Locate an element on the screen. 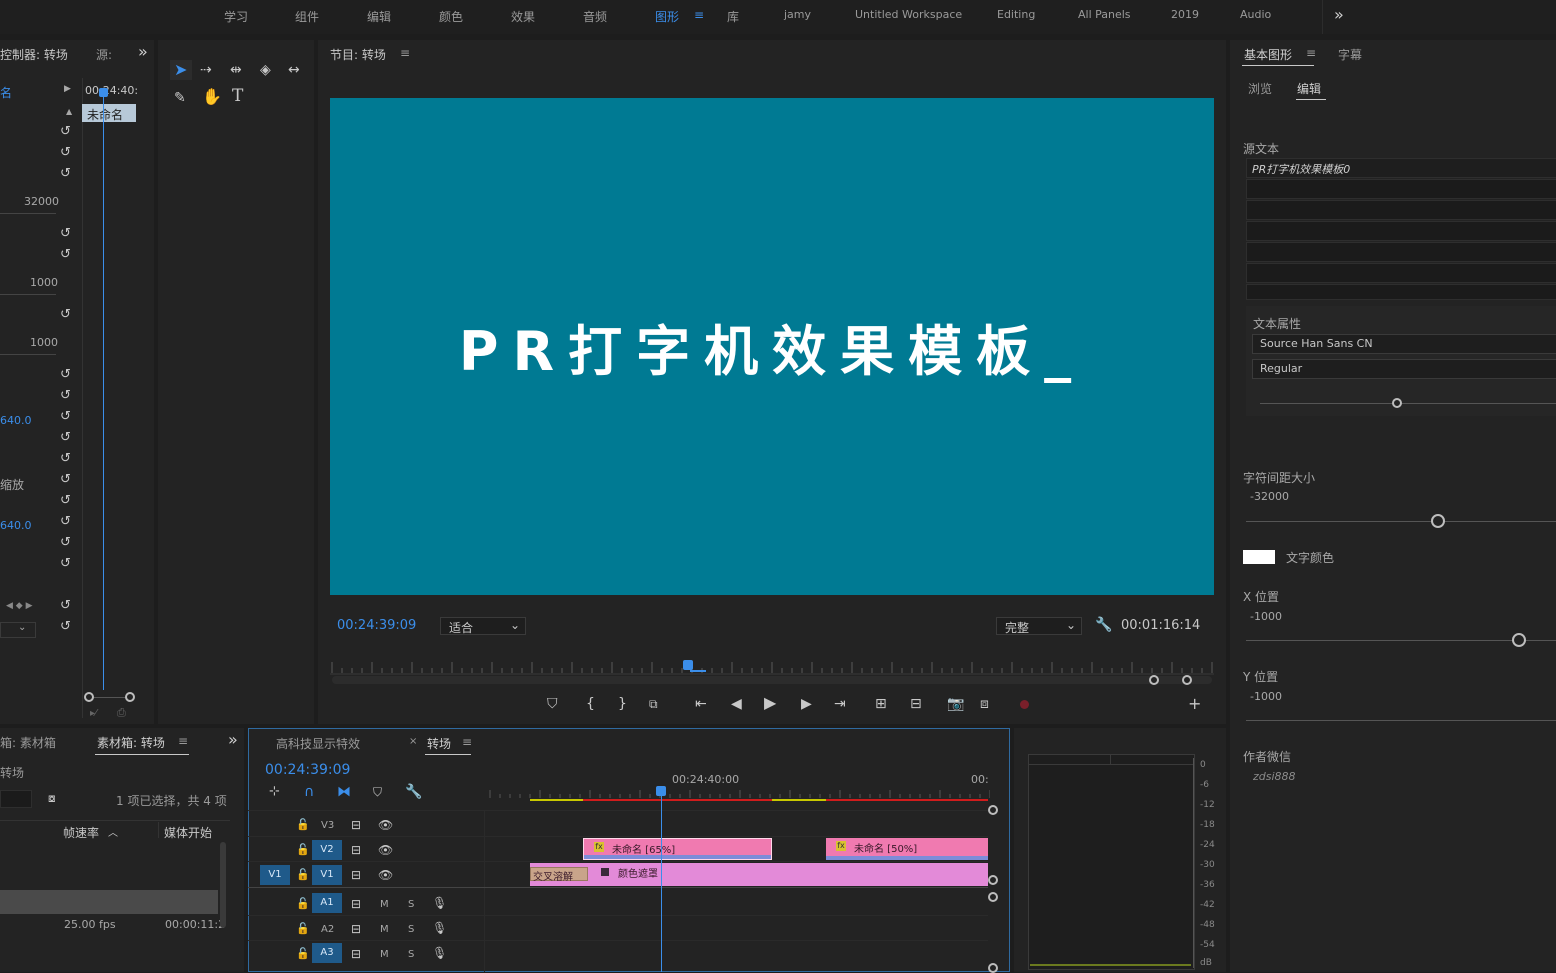 The width and height of the screenshot is (1556, 973). razor-tool-icon: ◈ is located at coordinates (265, 70).